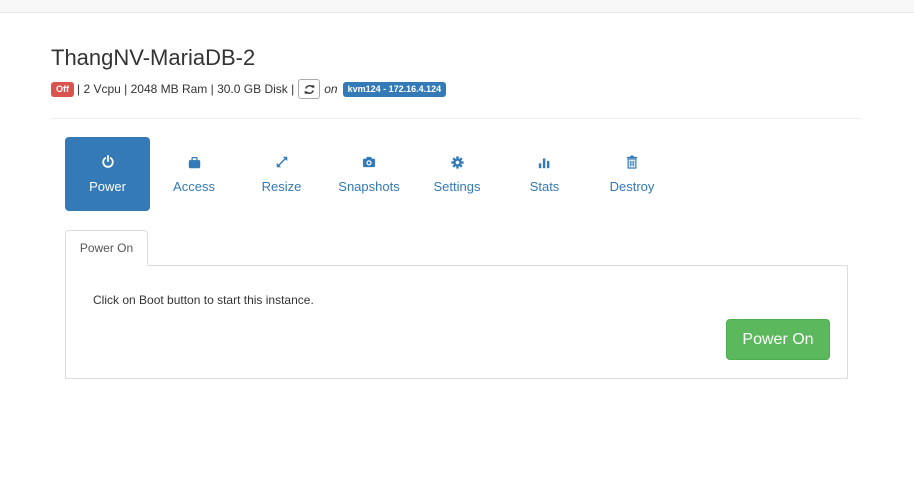  Describe the element at coordinates (108, 162) in the screenshot. I see `power-icon` at that location.